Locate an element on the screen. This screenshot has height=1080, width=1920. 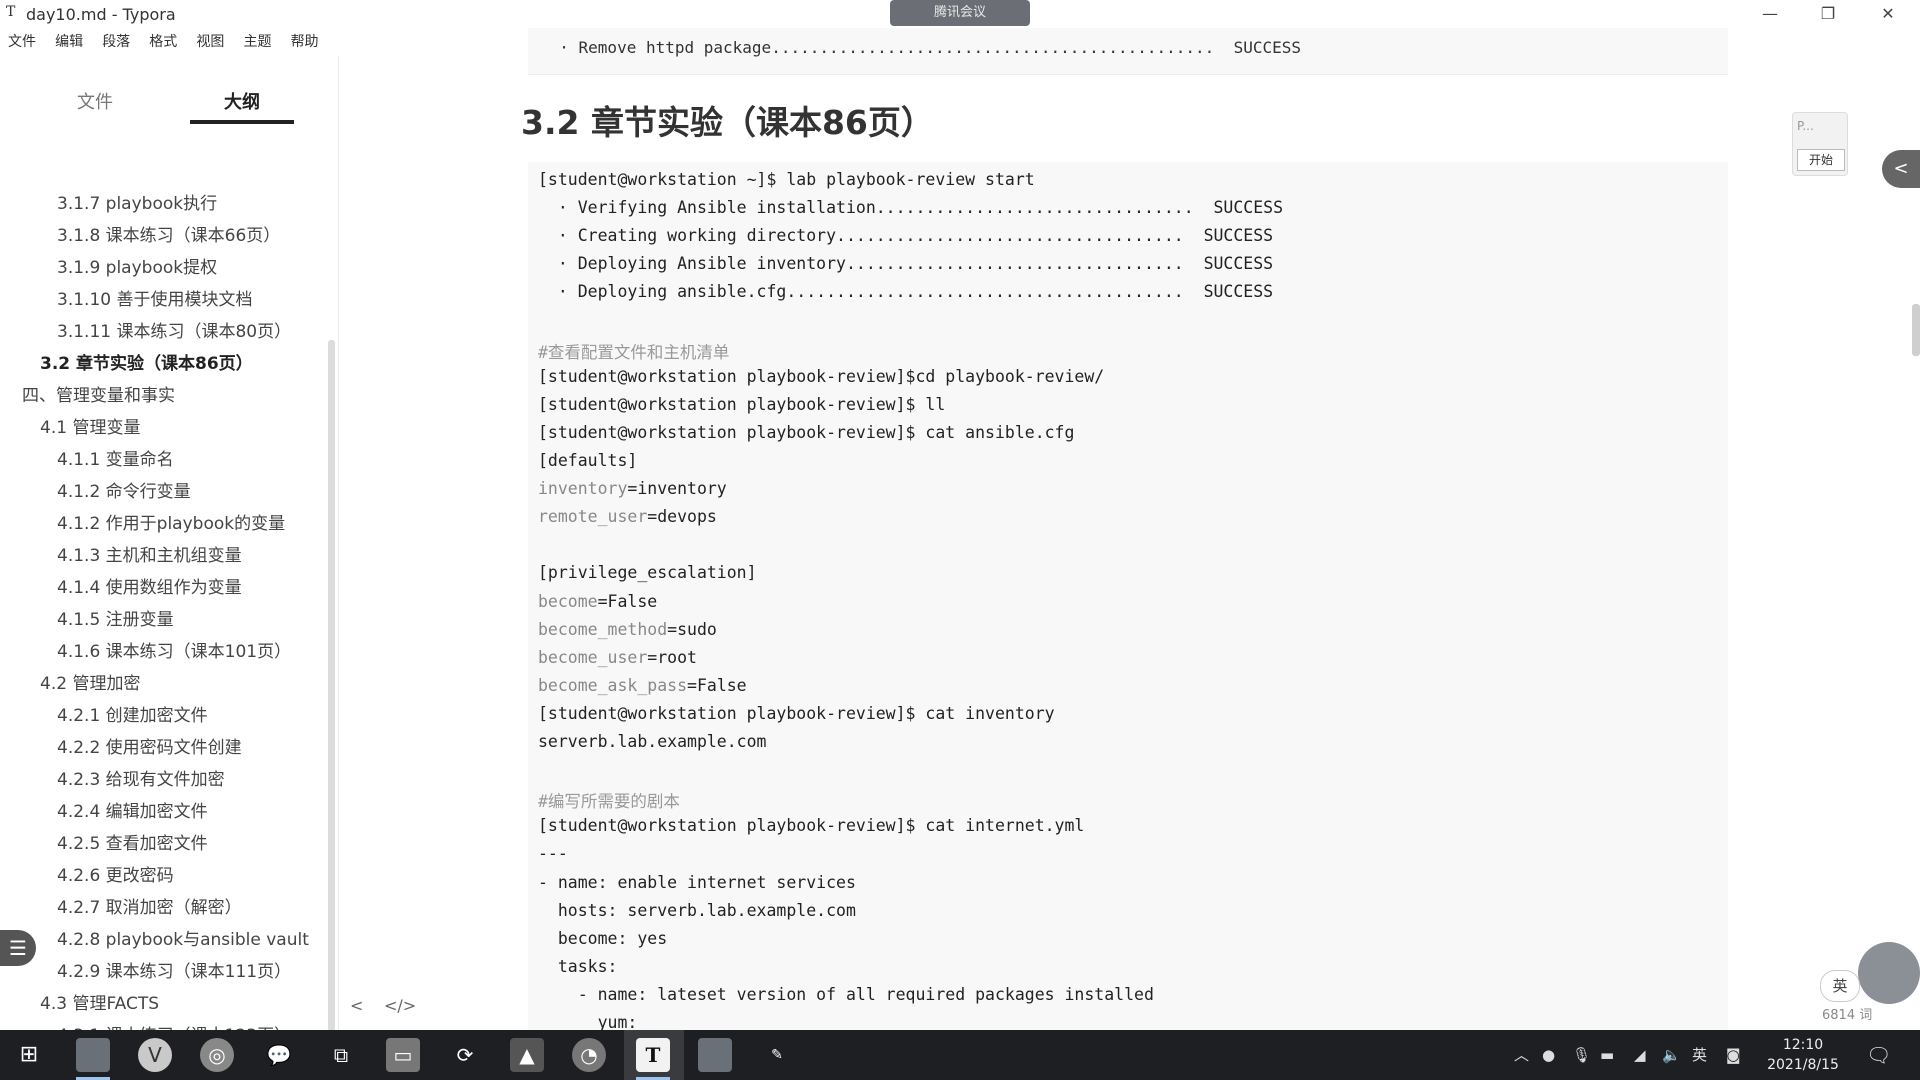
typora-icon: T is located at coordinates (653, 1055).